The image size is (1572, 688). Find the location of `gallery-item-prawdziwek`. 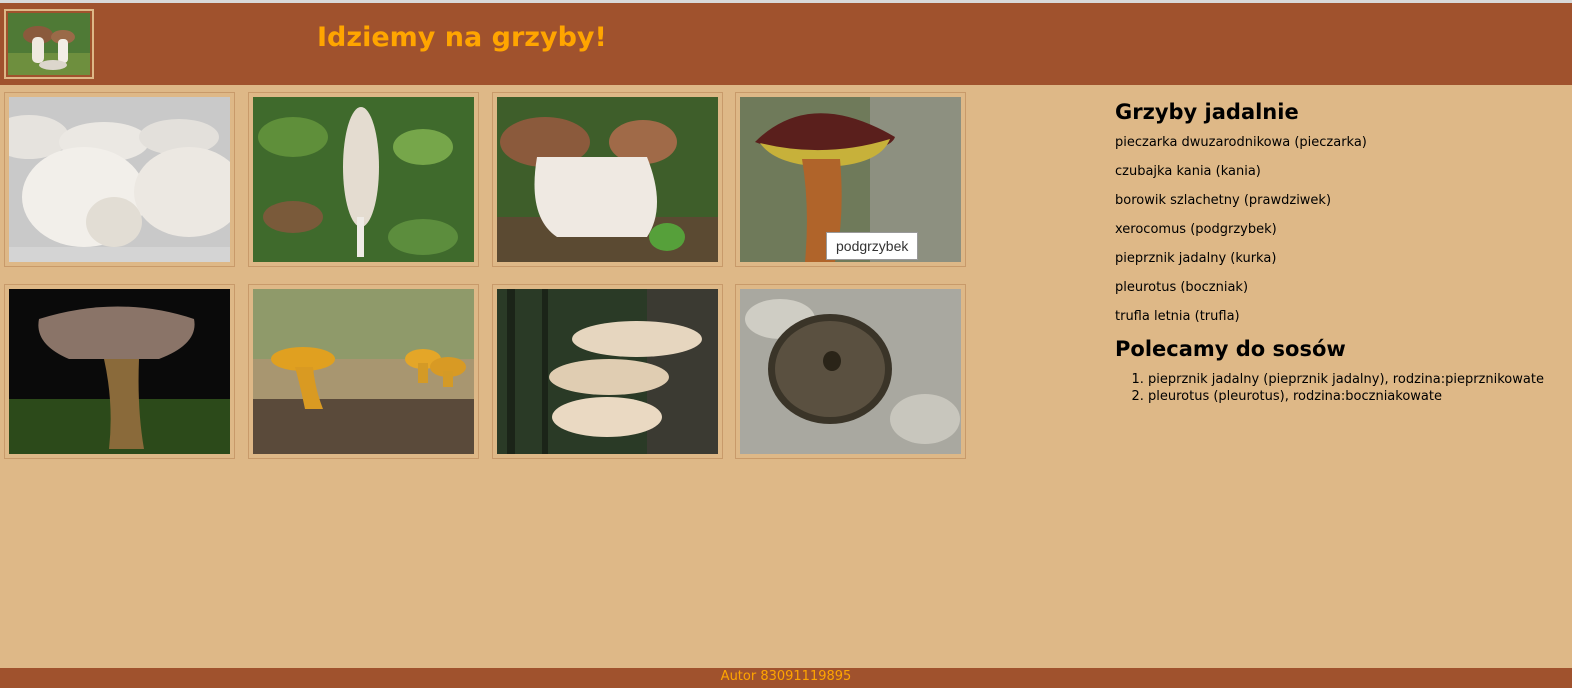

gallery-item-prawdziwek is located at coordinates (607, 179).